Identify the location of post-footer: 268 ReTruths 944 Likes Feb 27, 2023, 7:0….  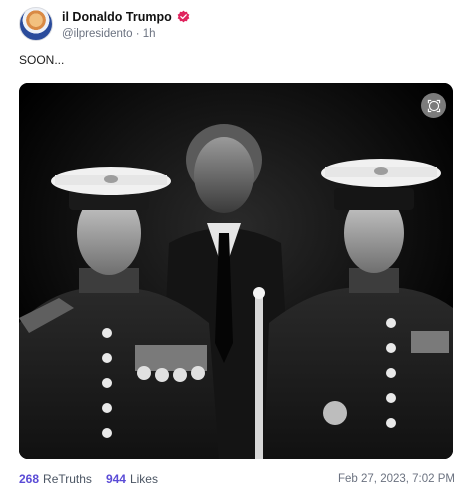
(237, 479).